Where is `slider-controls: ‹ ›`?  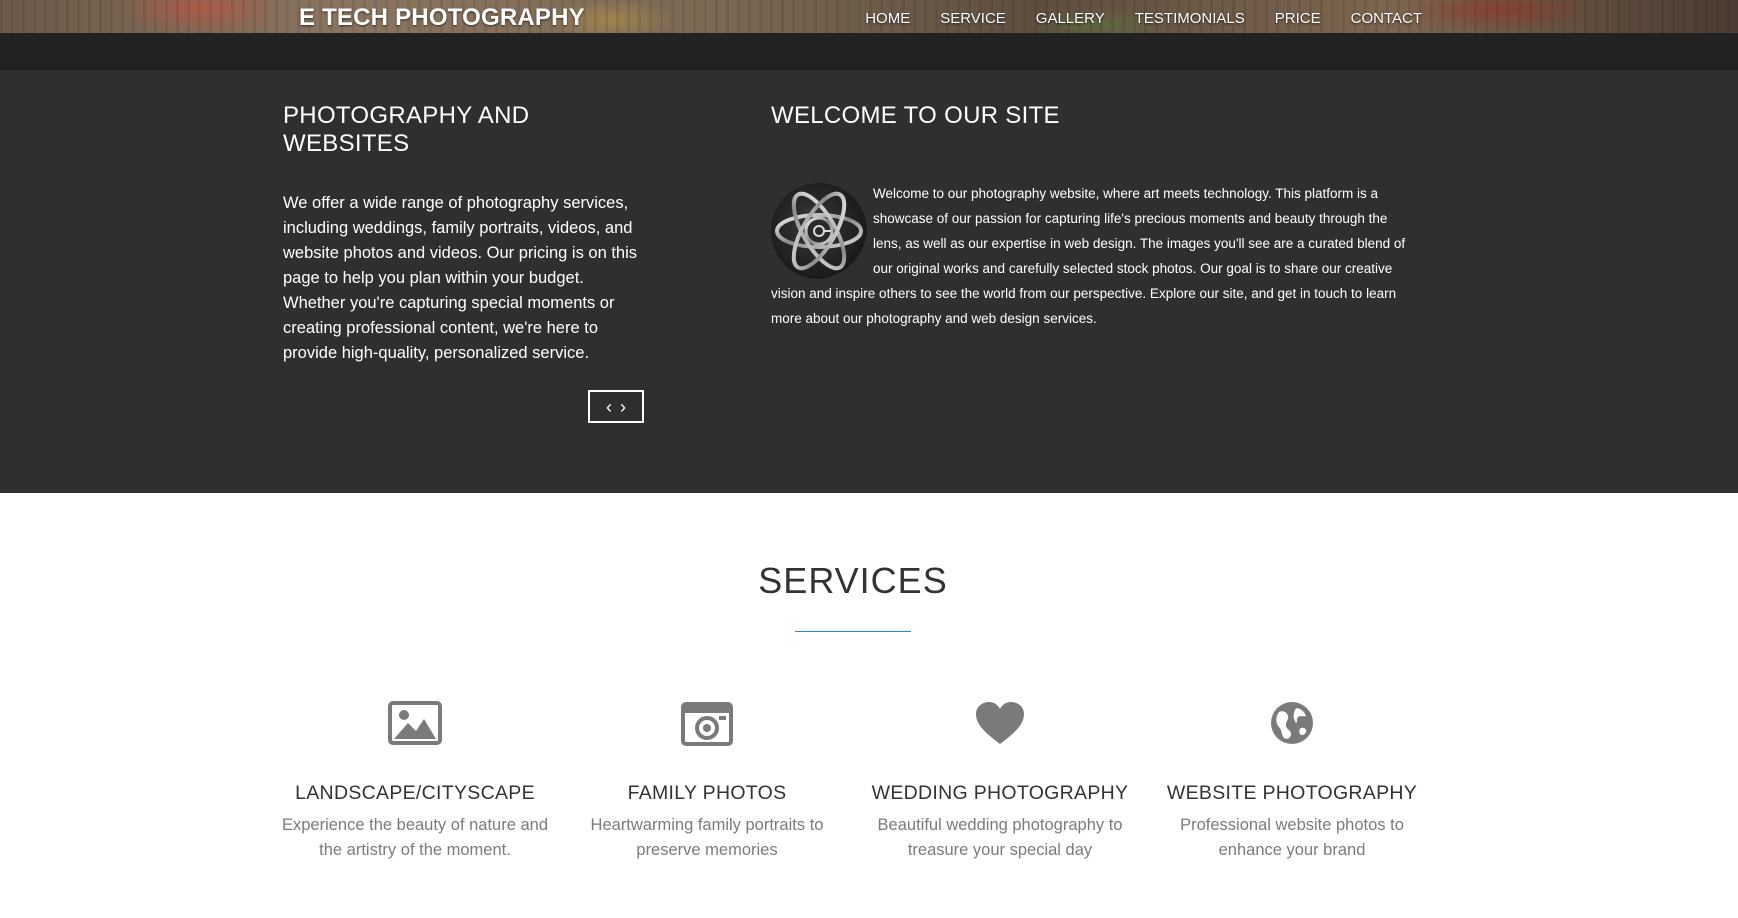
slider-controls: ‹ › is located at coordinates (616, 406).